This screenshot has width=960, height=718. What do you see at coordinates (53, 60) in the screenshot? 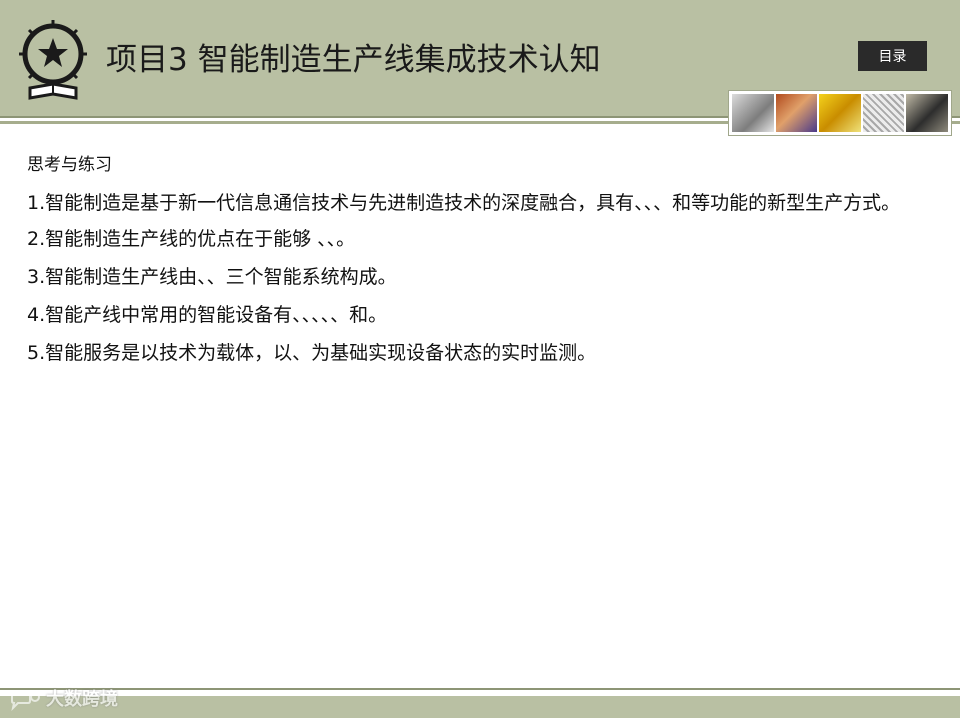
I see `star-book-emblem-icon` at bounding box center [53, 60].